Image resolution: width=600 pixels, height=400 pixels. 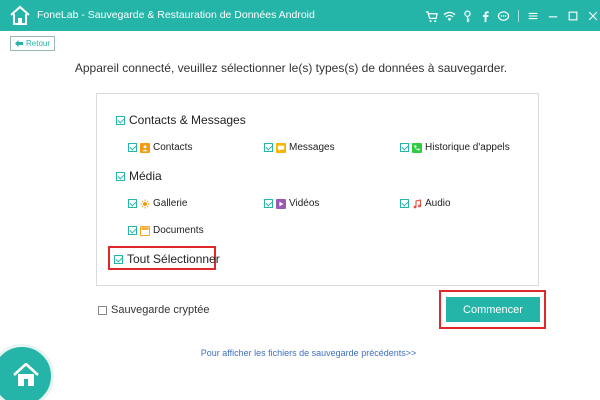 I want to click on item-audio: Audio, so click(x=425, y=203).